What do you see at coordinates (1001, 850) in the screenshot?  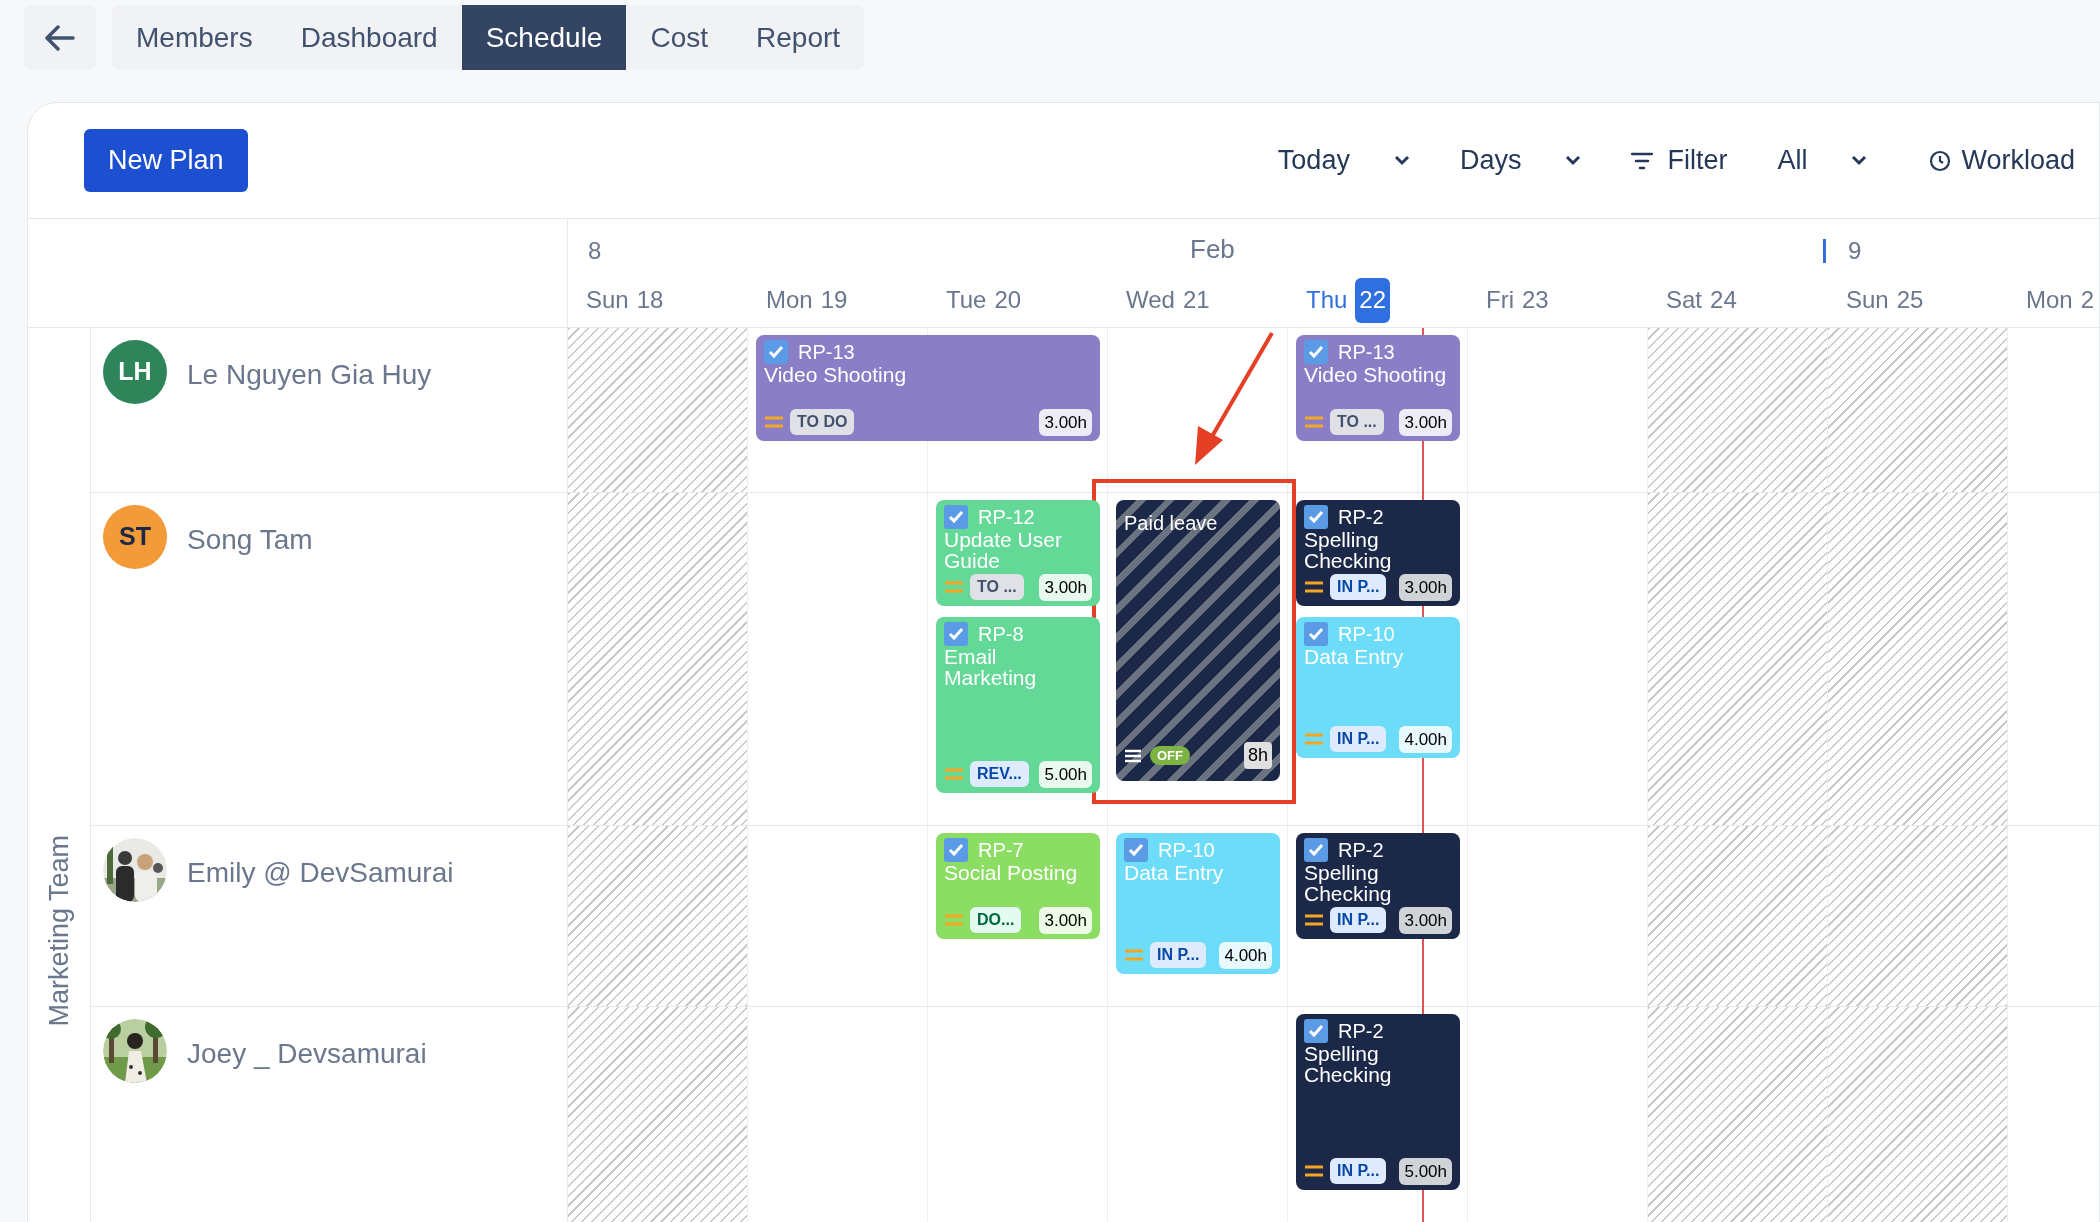 I see `task-key: RP-7` at bounding box center [1001, 850].